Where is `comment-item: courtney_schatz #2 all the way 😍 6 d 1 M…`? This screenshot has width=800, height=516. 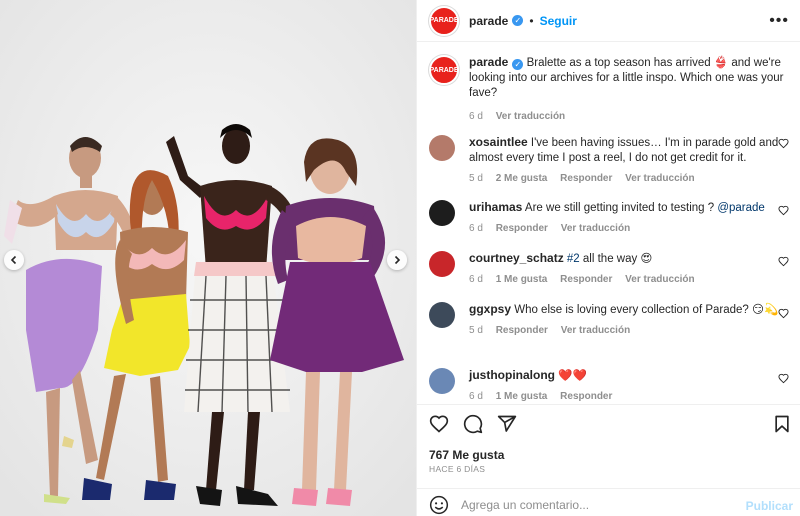
comment-item: courtney_schatz #2 all the way 😍 6 d 1 M… is located at coordinates (611, 271).